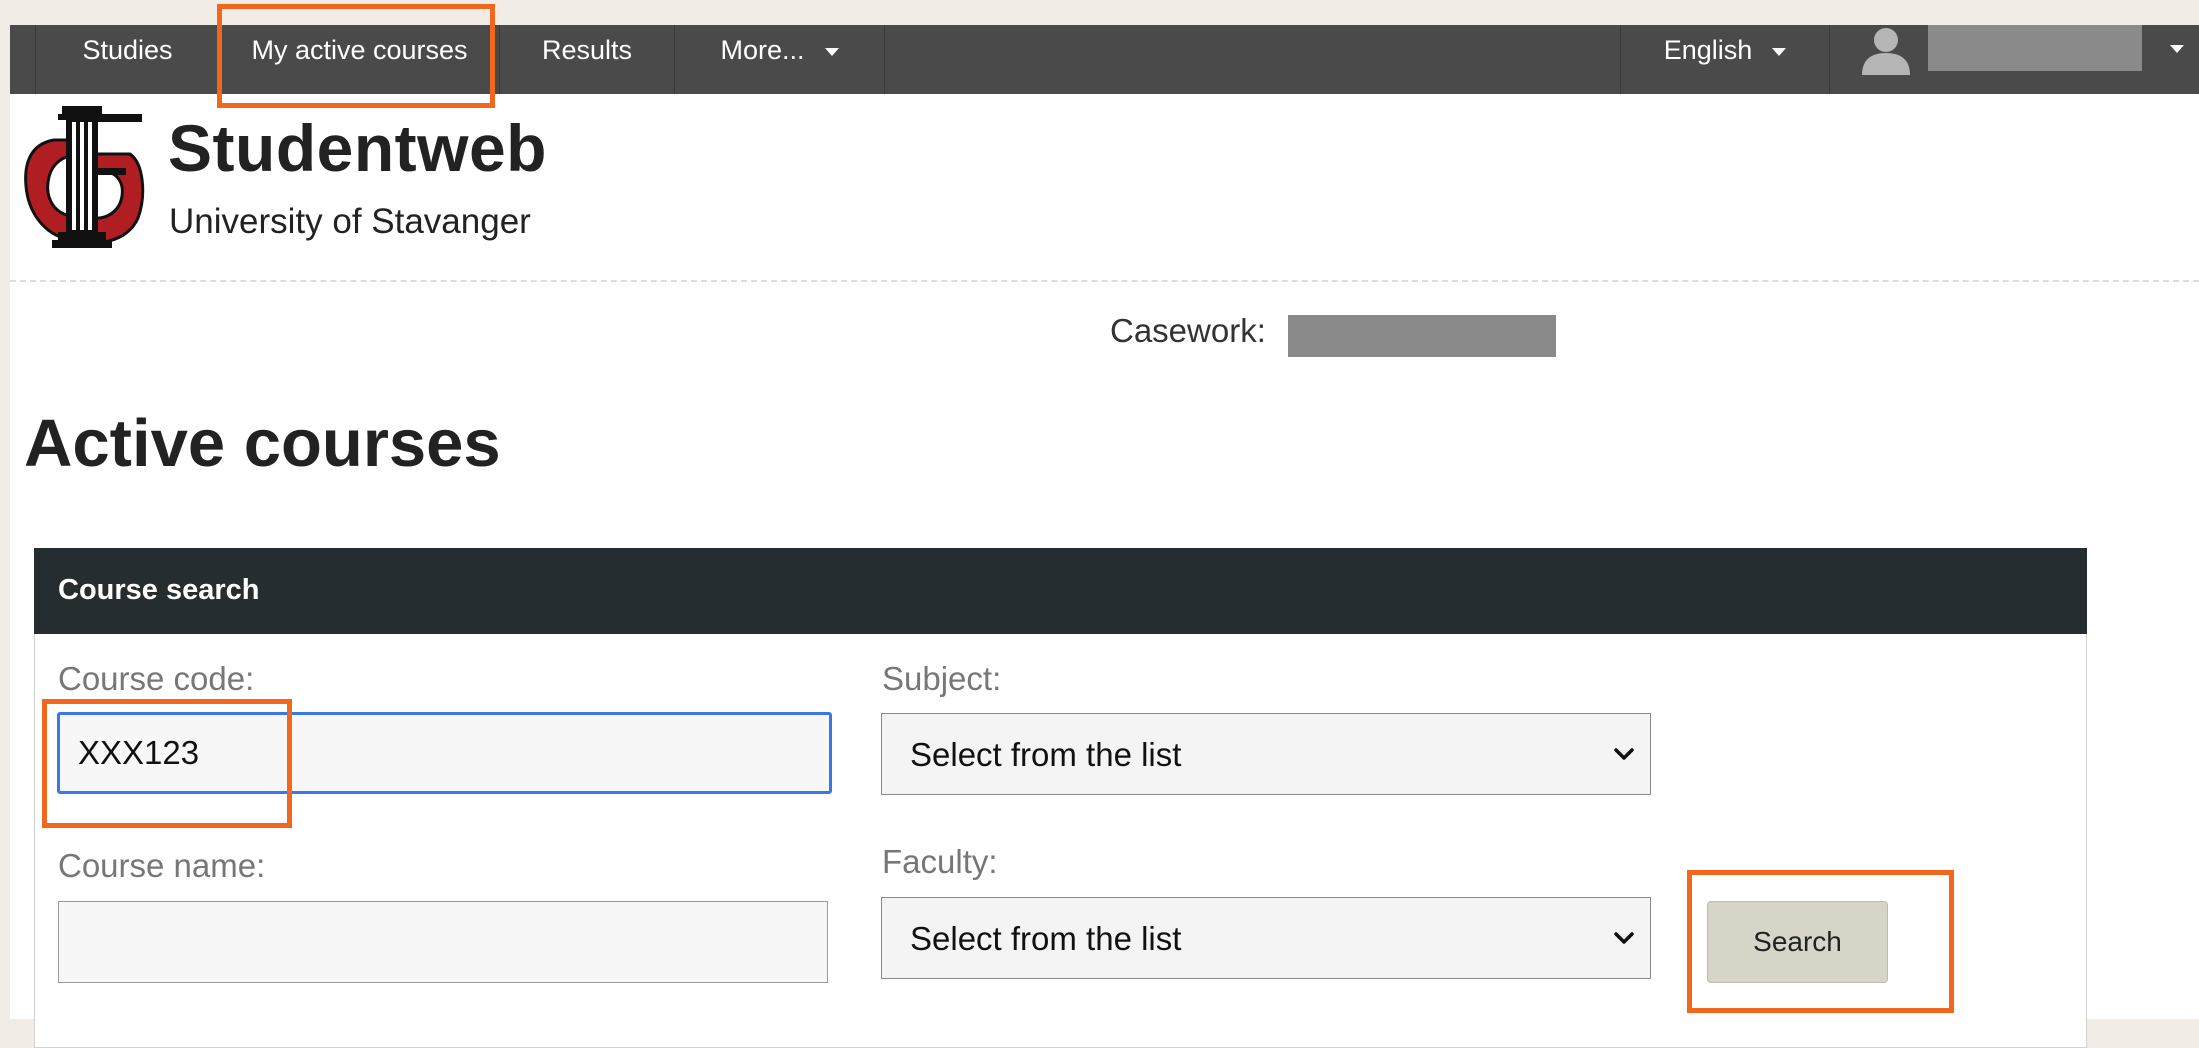 This screenshot has width=2199, height=1048. Describe the element at coordinates (942, 678) in the screenshot. I see `subject-label: Subject:` at that location.